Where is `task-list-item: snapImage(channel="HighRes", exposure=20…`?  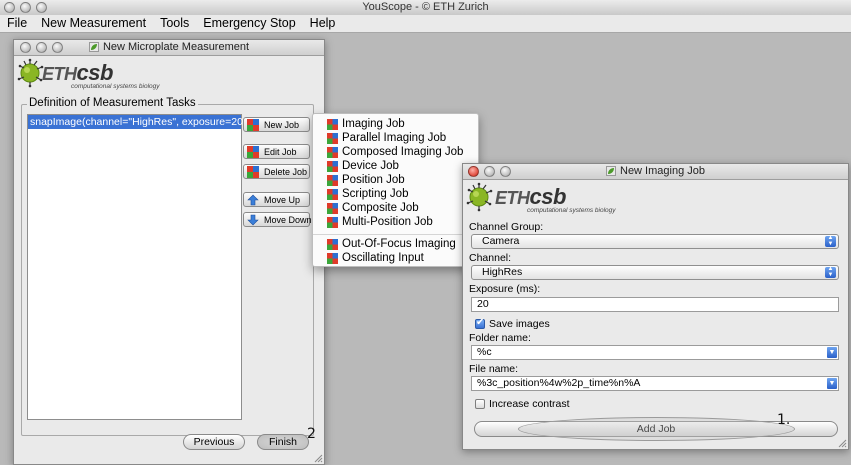
task-list-item: snapImage(channel="HighRes", exposure=20… is located at coordinates (144, 122).